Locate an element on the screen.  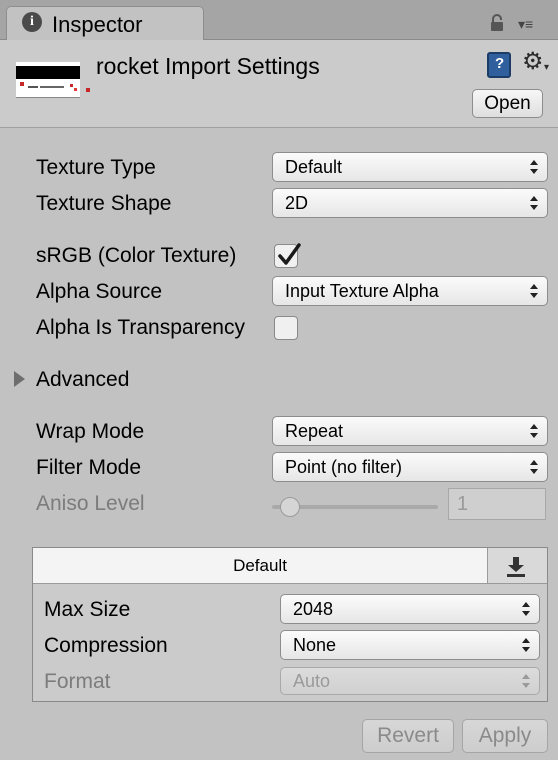
compression-dropdown: None is located at coordinates (410, 645).